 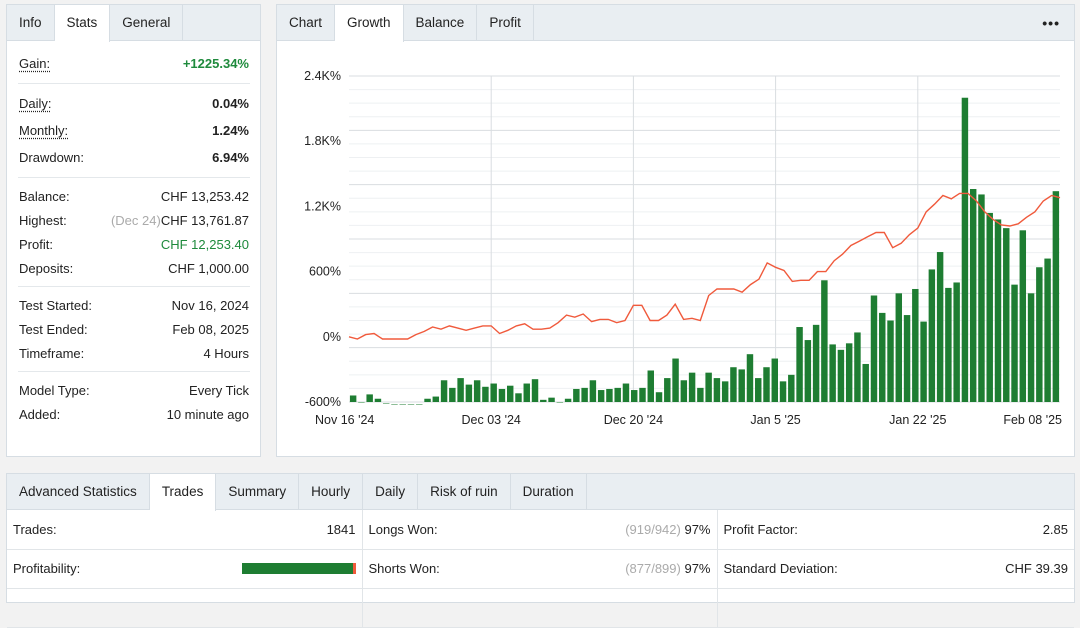 I want to click on drawdown-label: Drawdown:, so click(x=52, y=157).